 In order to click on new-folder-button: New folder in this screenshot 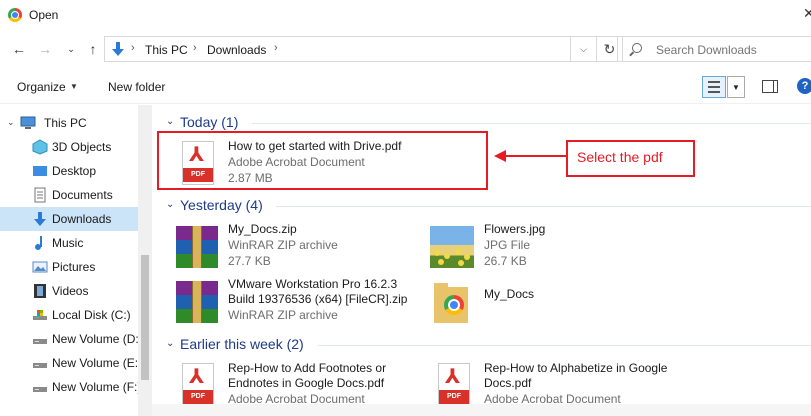, I will do `click(136, 87)`.